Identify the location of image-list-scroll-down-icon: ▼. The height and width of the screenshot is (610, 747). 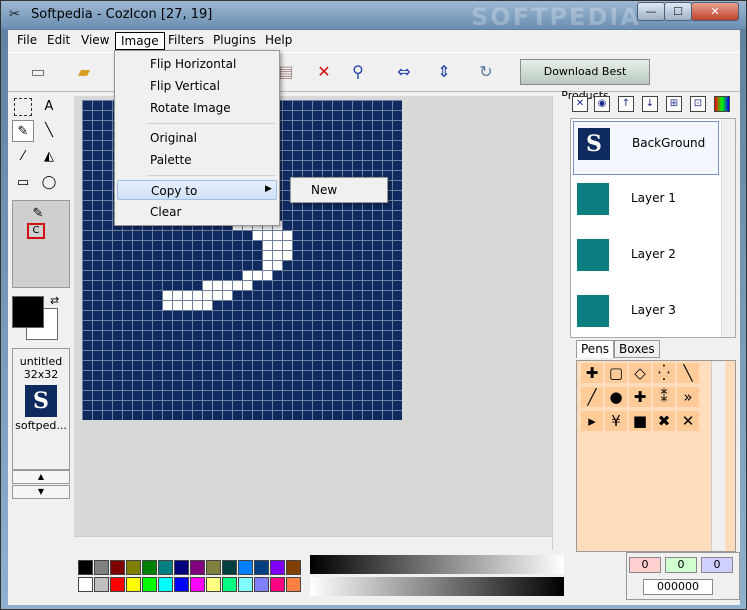
(41, 492).